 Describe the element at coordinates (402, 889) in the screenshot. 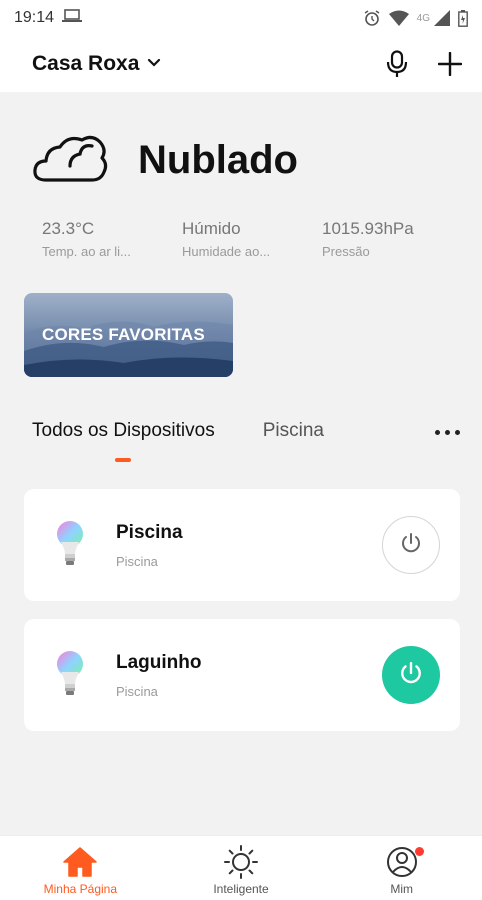

I see `nav-label: Mim` at that location.